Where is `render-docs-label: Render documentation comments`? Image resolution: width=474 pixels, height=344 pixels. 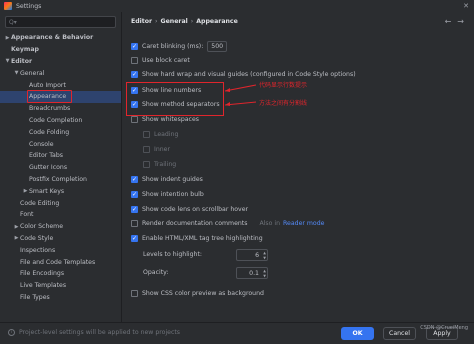
render-docs-label: Render documentation comments is located at coordinates (195, 223).